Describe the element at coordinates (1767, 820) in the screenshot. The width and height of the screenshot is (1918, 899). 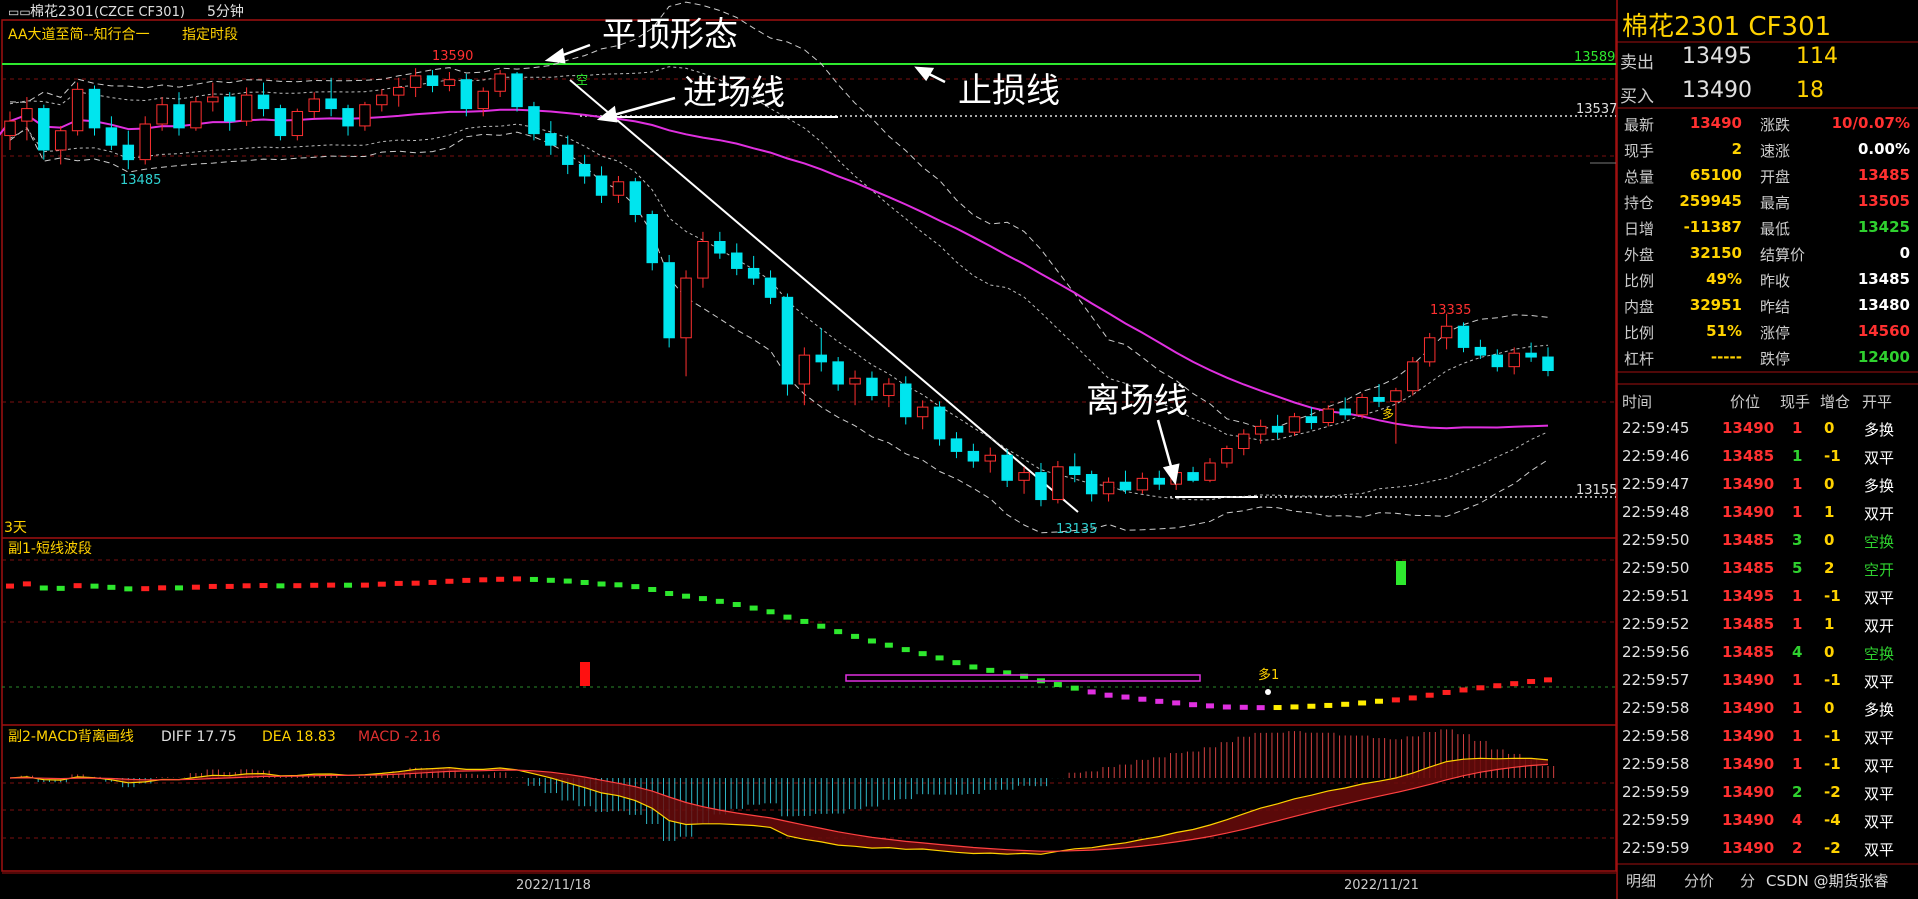
I see `trade-row: 22:59:59 13490 4 -4 双平` at that location.